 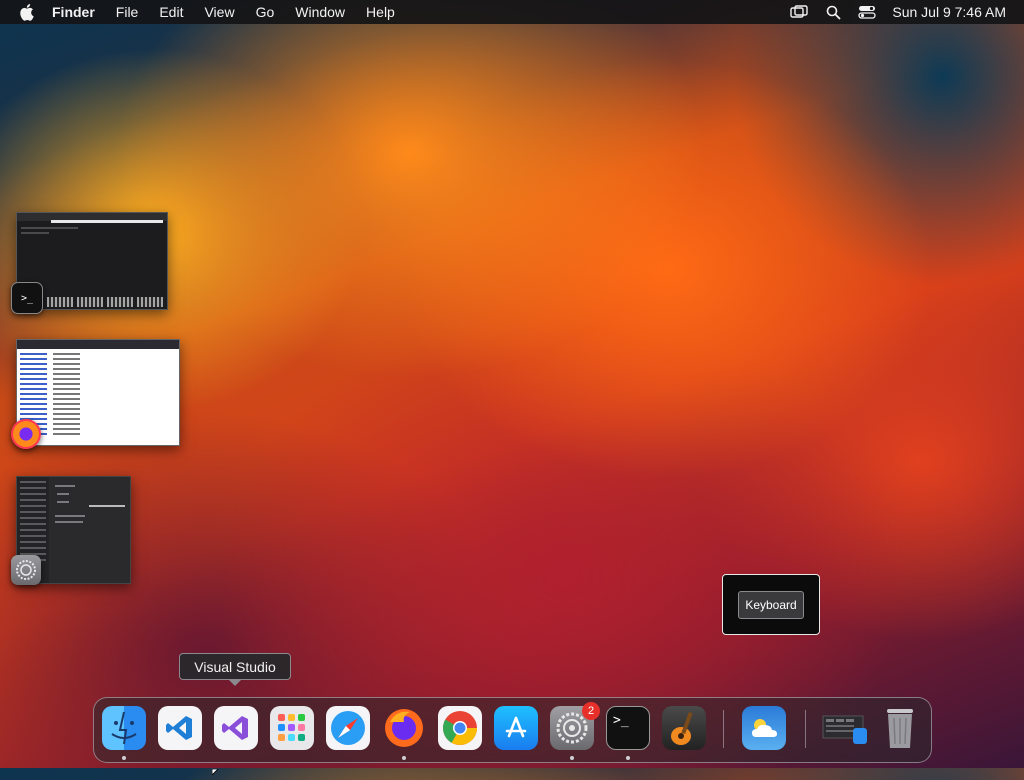 I want to click on finder-icon, so click(x=124, y=728).